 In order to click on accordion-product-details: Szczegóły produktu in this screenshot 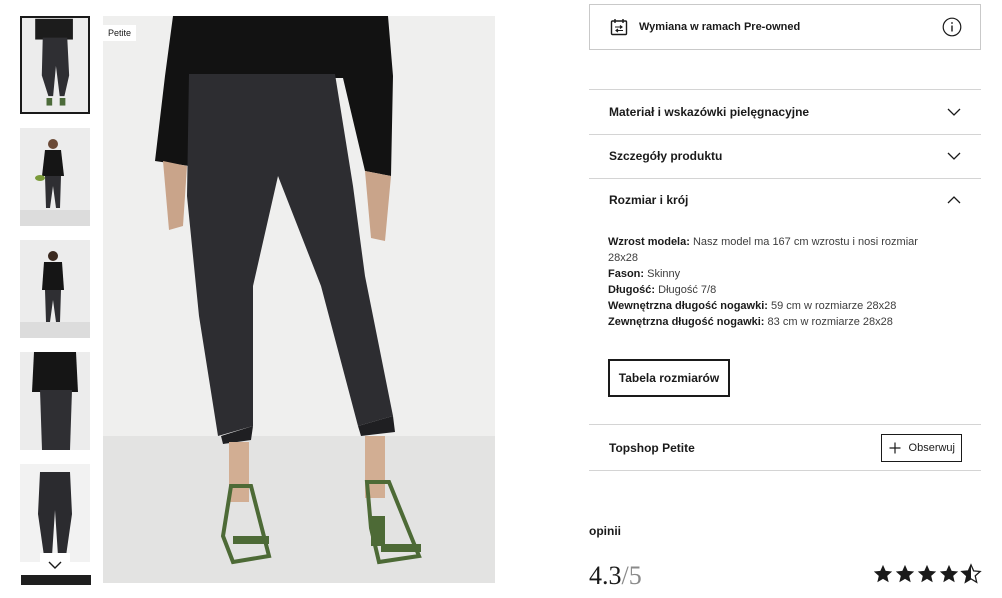, I will do `click(785, 156)`.